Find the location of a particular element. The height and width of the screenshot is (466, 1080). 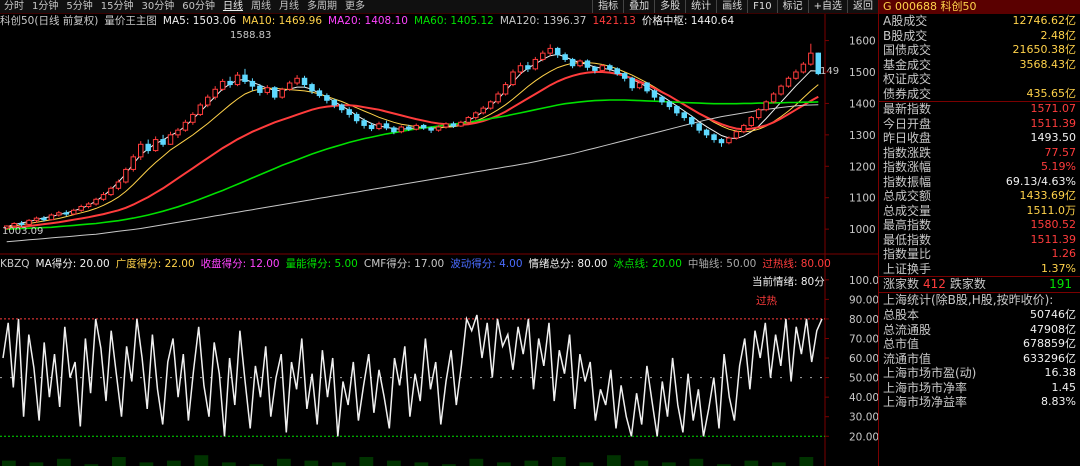

stat-value: 1511.39 is located at coordinates (1053, 239).